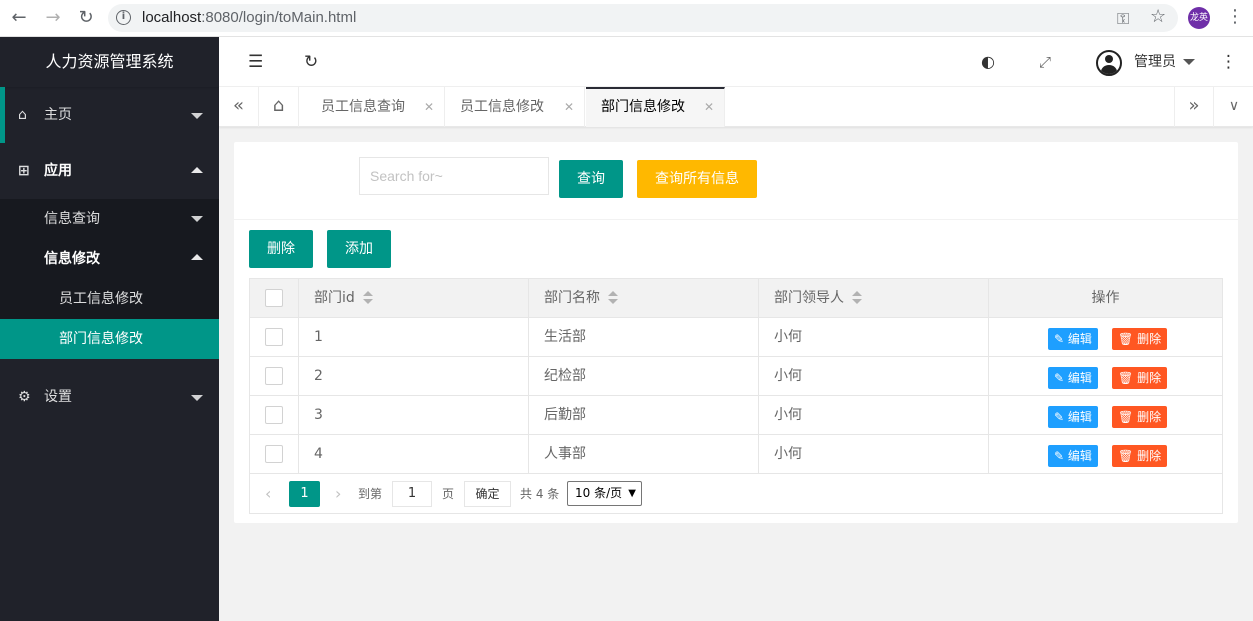 The image size is (1253, 621). What do you see at coordinates (268, 494) in the screenshot?
I see `prev-page-icon: ‹` at bounding box center [268, 494].